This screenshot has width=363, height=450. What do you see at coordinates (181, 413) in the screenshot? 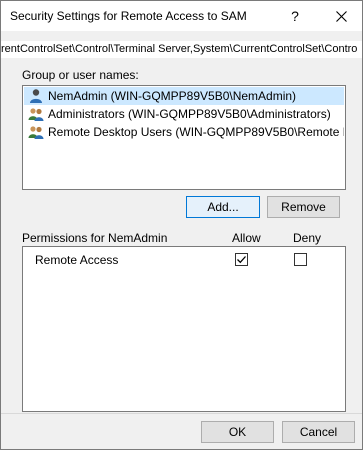
I see `footer-divider` at bounding box center [181, 413].